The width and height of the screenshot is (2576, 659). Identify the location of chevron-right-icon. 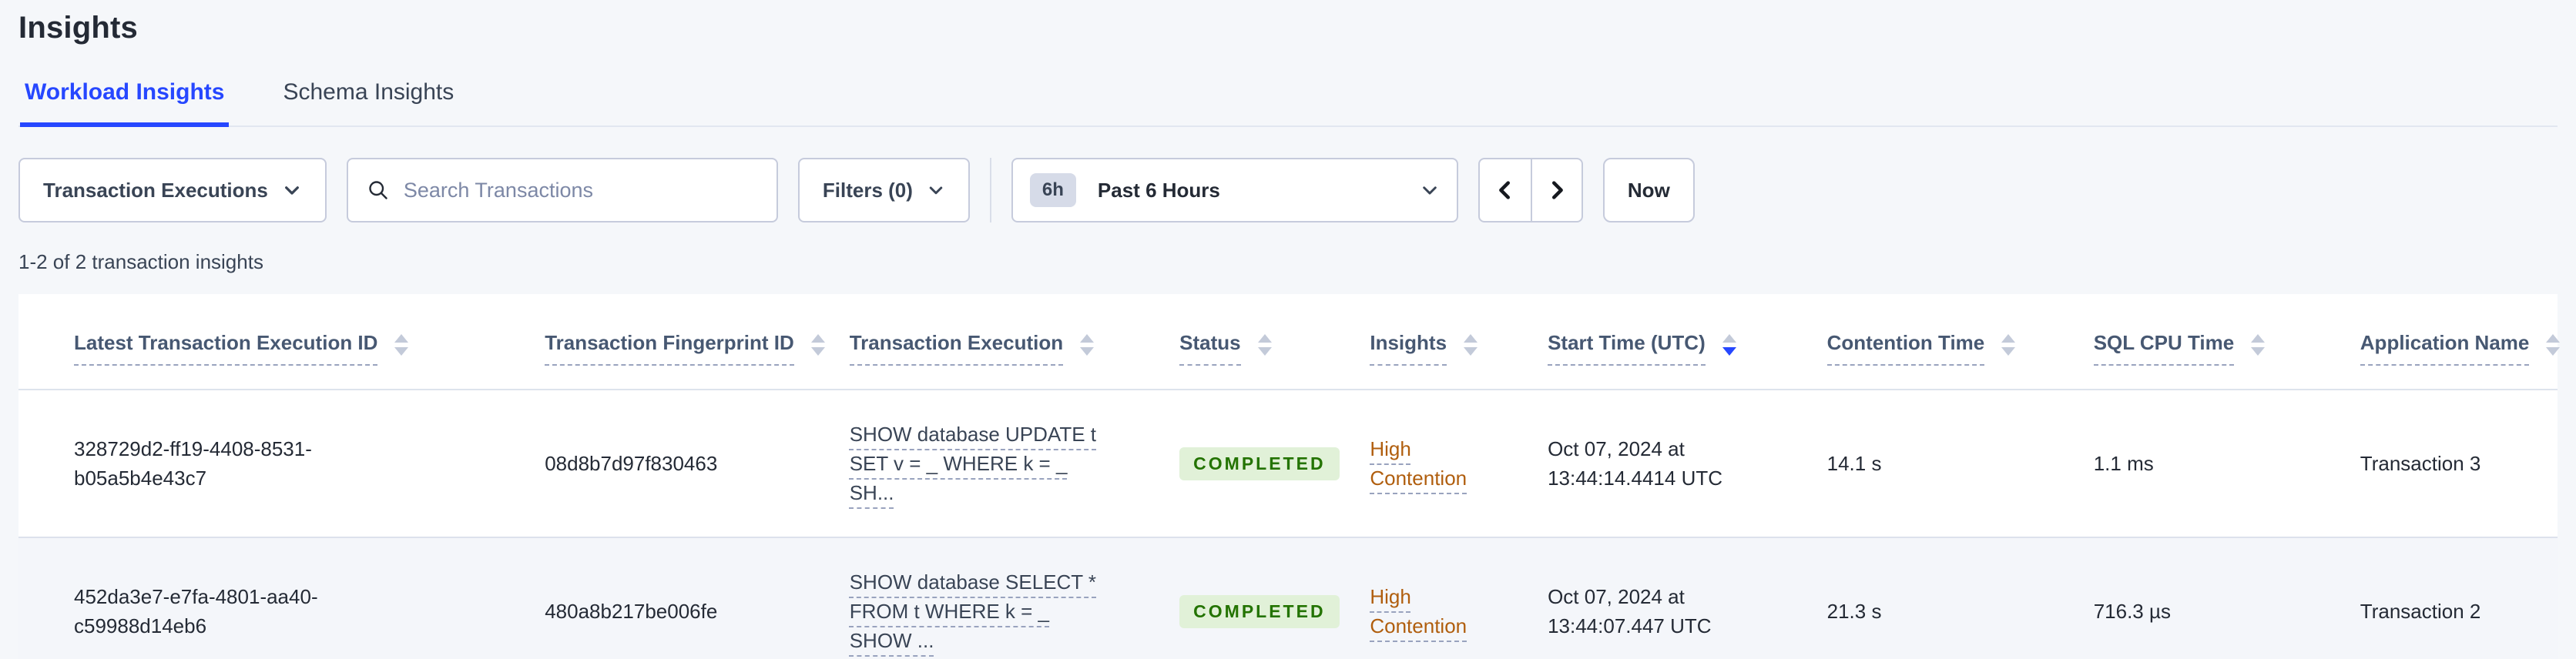
(1557, 190).